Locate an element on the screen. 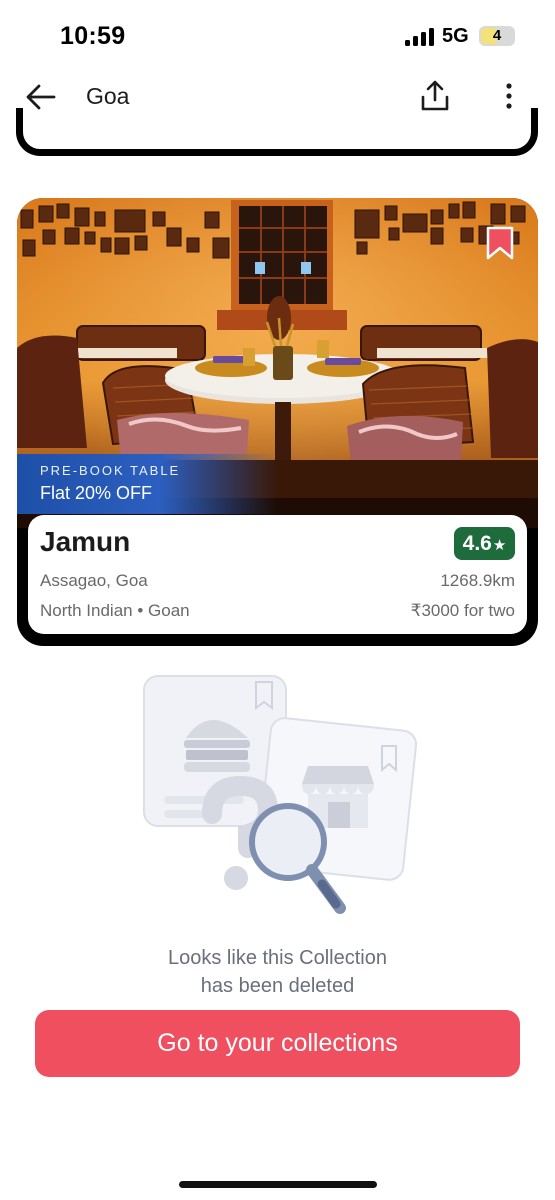 The width and height of the screenshot is (555, 1200). go-to-collections-button: Go to your collections is located at coordinates (277, 1043).